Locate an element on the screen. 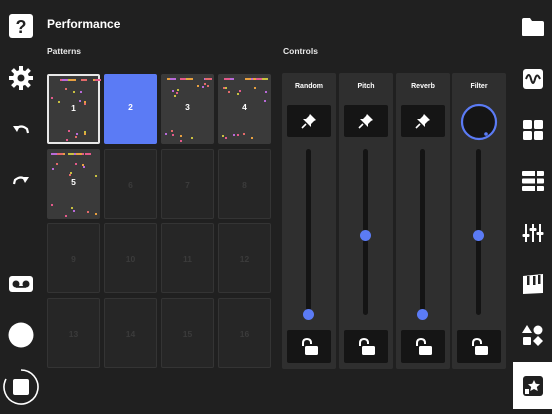 This screenshot has height=414, width=552. pattern-number: 1 is located at coordinates (73, 108).